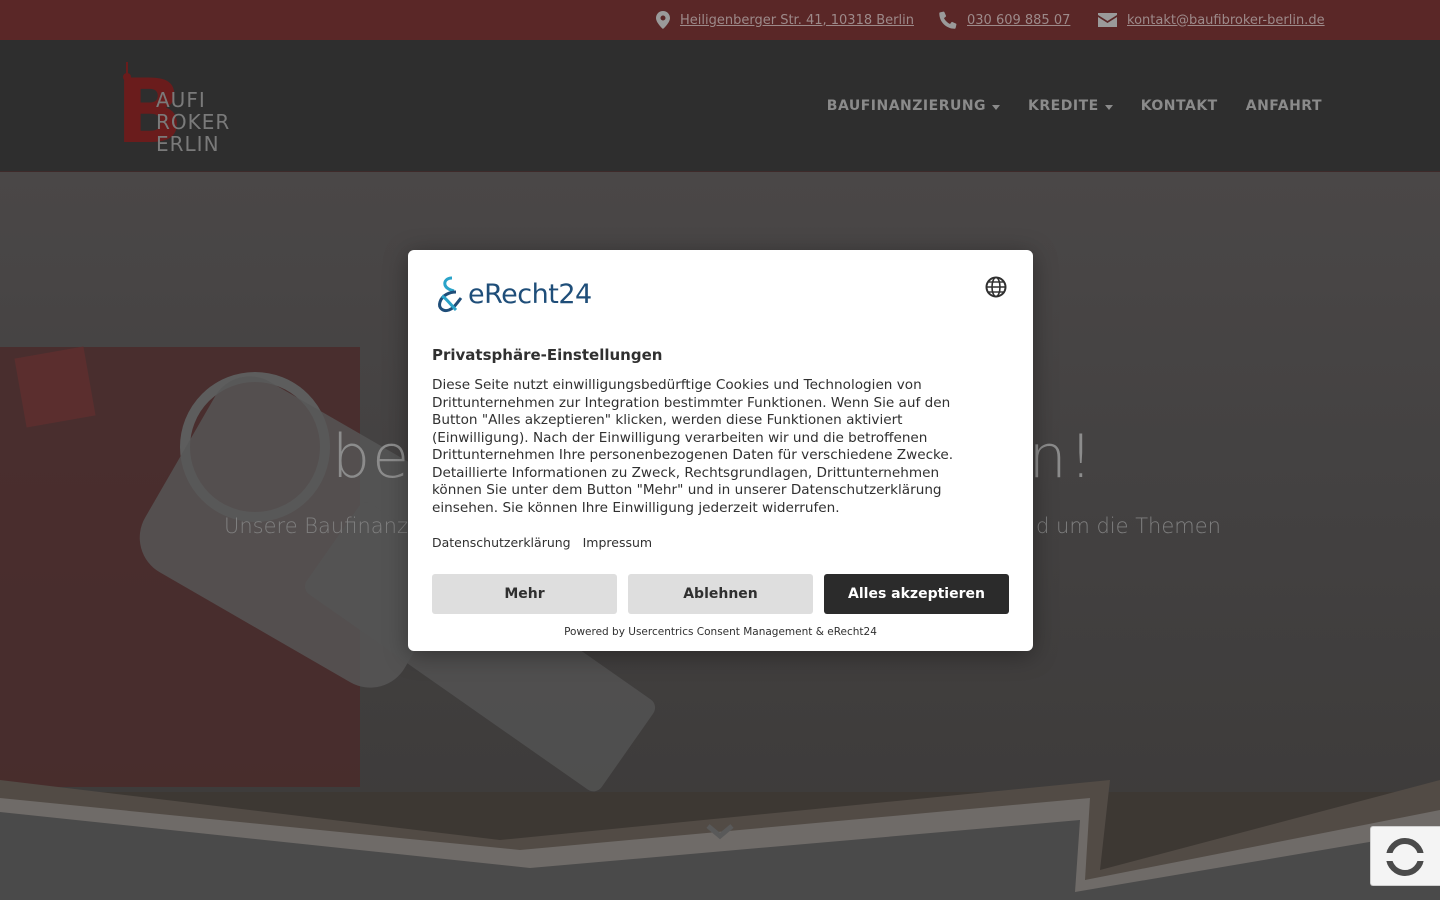 The width and height of the screenshot is (1440, 900). What do you see at coordinates (530, 294) in the screenshot?
I see `consent-brand: eRecht24` at bounding box center [530, 294].